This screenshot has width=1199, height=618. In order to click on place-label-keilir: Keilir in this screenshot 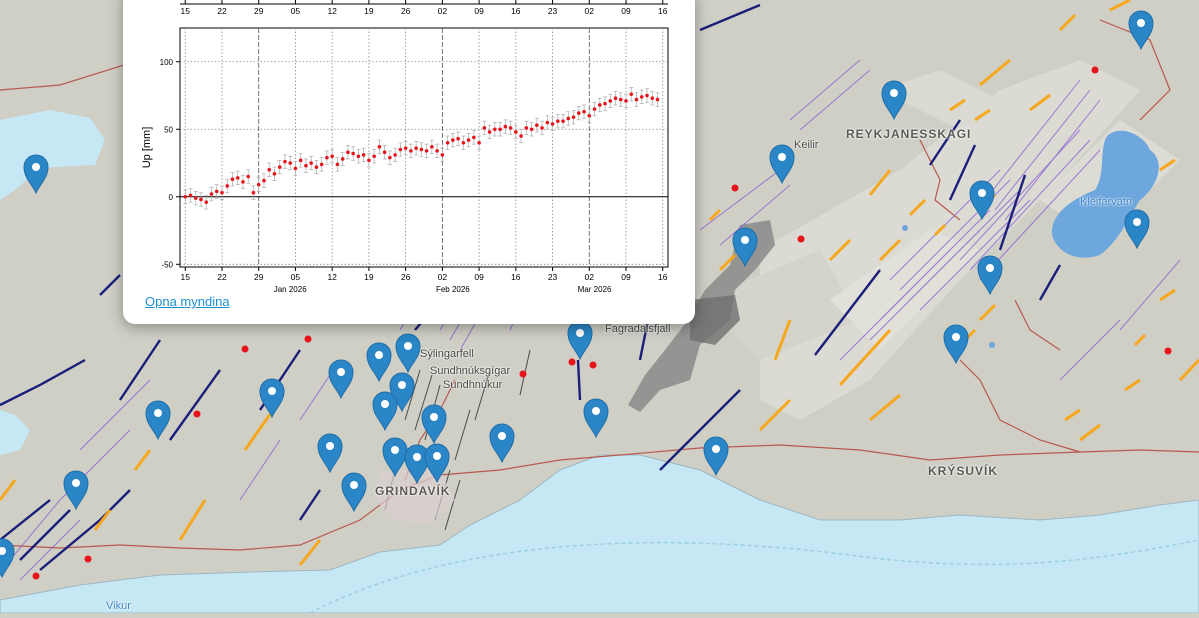, I will do `click(806, 145)`.